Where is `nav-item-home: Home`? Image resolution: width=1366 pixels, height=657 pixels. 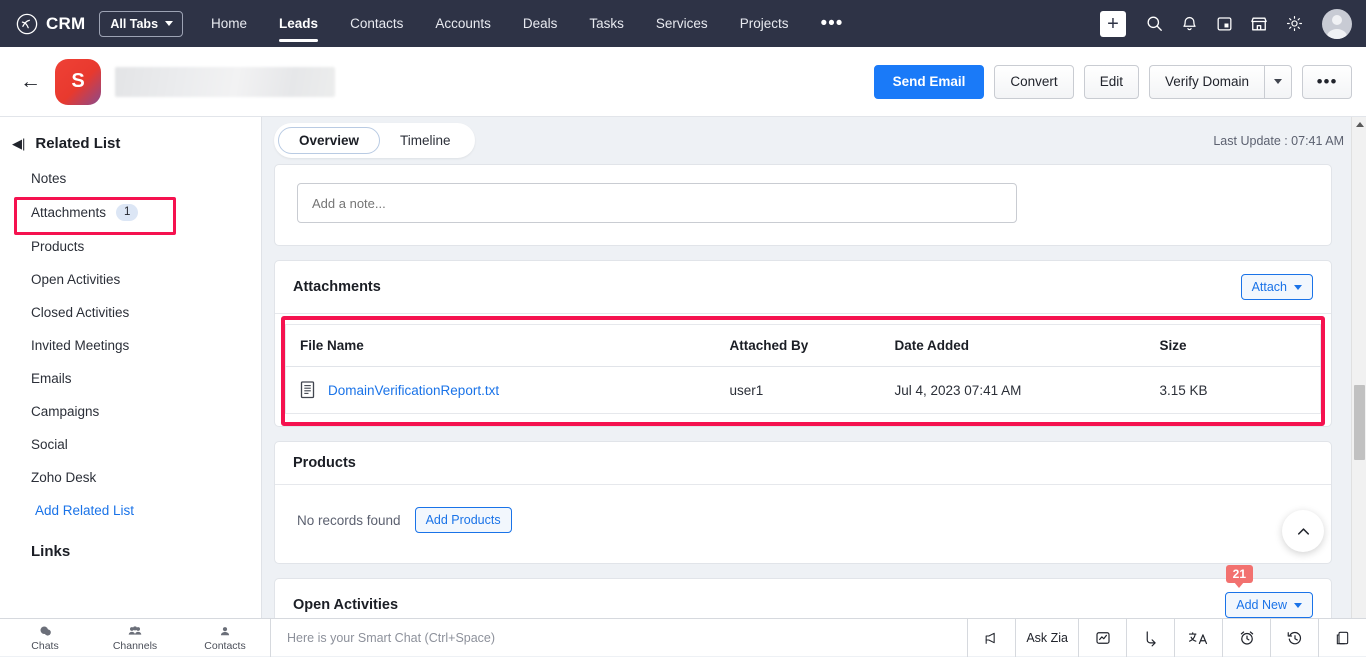
nav-item-home: Home is located at coordinates (229, 23).